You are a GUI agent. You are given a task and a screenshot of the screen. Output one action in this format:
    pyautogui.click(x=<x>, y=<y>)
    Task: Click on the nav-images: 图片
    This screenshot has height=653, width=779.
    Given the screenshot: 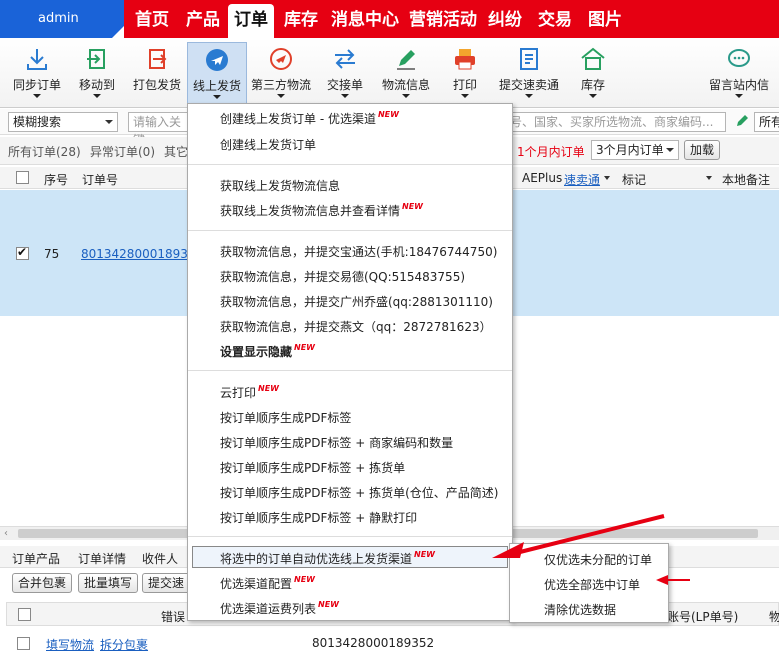 What is the action you would take?
    pyautogui.click(x=605, y=21)
    